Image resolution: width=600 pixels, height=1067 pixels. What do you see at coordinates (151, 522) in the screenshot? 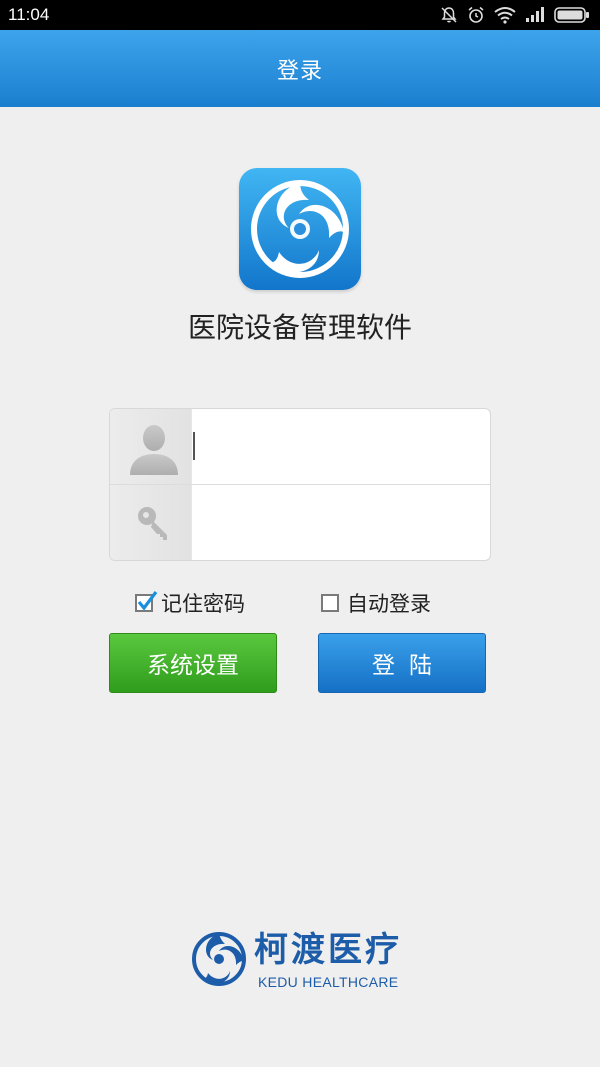
I see `key-icon` at bounding box center [151, 522].